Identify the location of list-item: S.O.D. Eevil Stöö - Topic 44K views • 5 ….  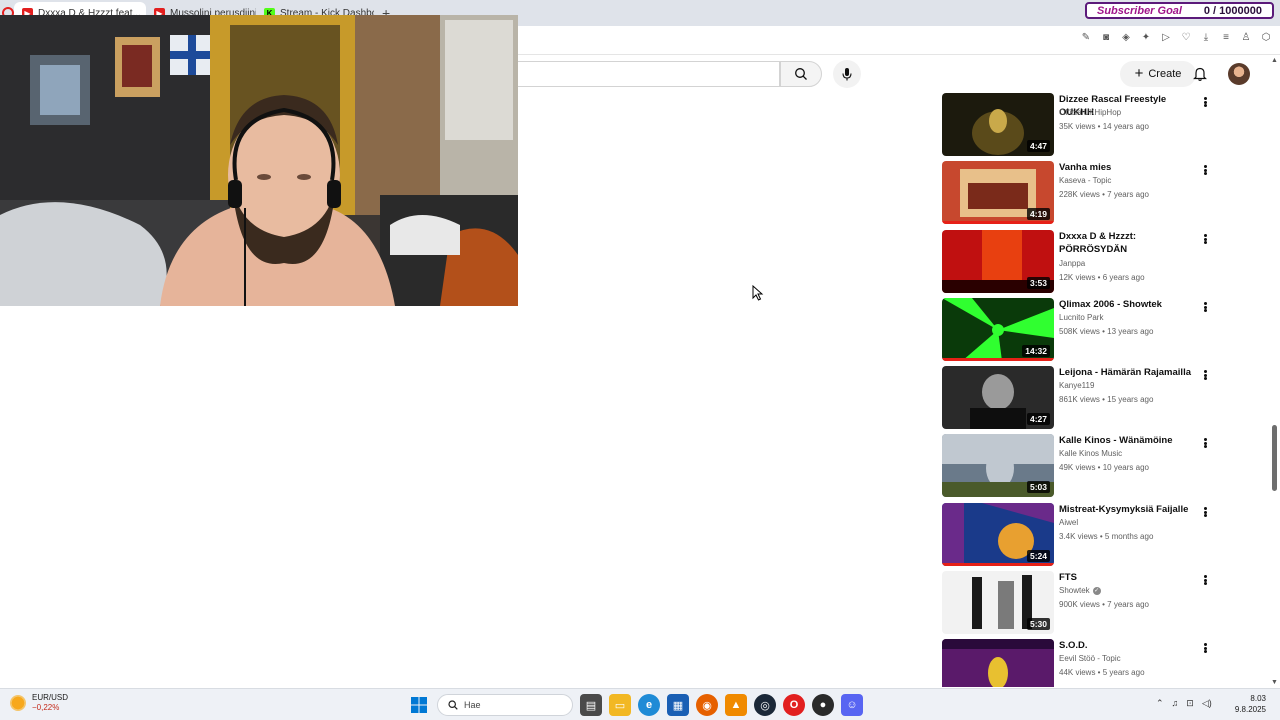
(1082, 663).